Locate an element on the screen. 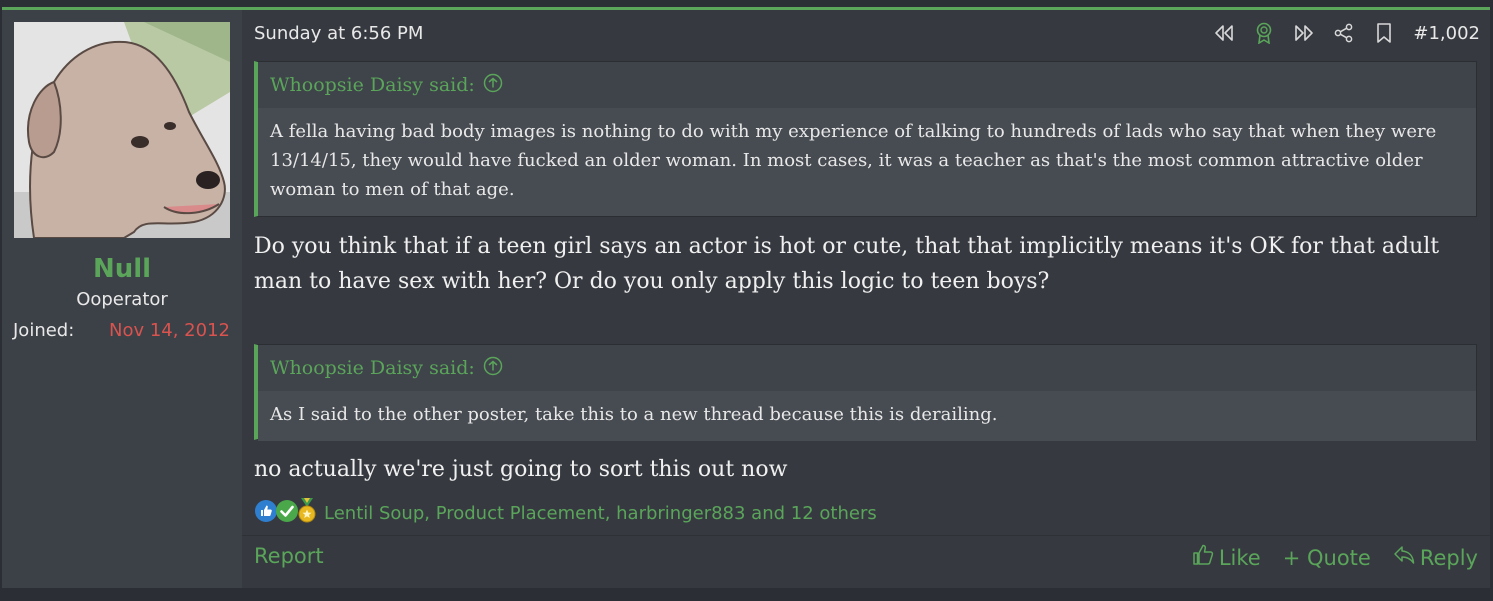  reply-label: Reply is located at coordinates (1448, 557).